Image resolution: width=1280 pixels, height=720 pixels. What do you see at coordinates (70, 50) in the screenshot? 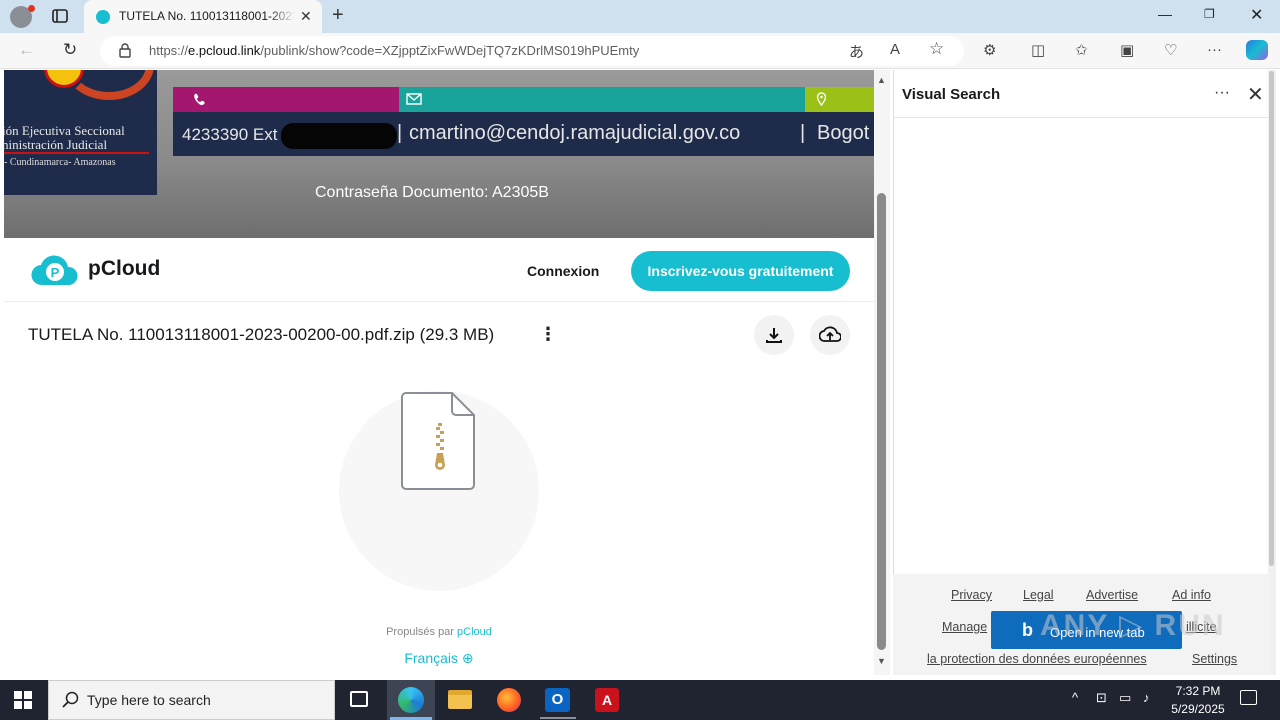
I see `reload-button: ↻` at bounding box center [70, 50].